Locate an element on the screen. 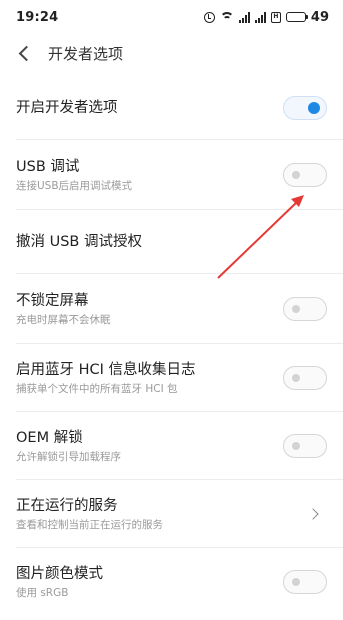 The width and height of the screenshot is (343, 620). row-subtitle: 捕获单个文件中的所有蓝牙 HCI 包 is located at coordinates (97, 388).